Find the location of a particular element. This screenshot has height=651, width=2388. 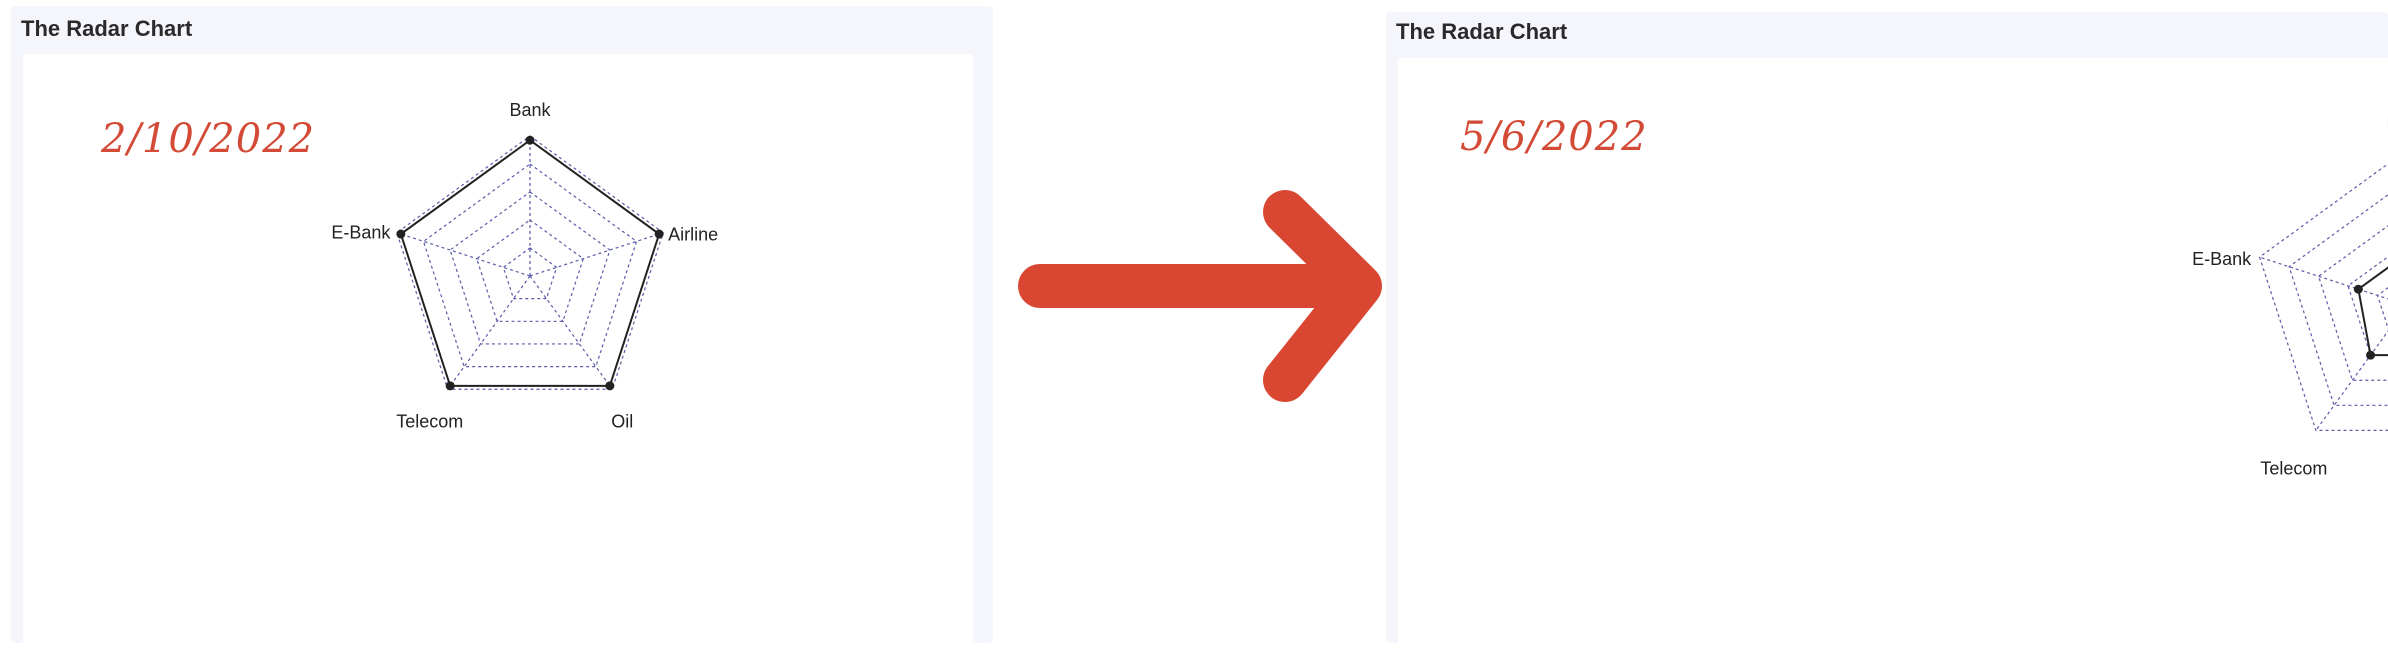

axis-label-airline: Airline is located at coordinates (693, 235).